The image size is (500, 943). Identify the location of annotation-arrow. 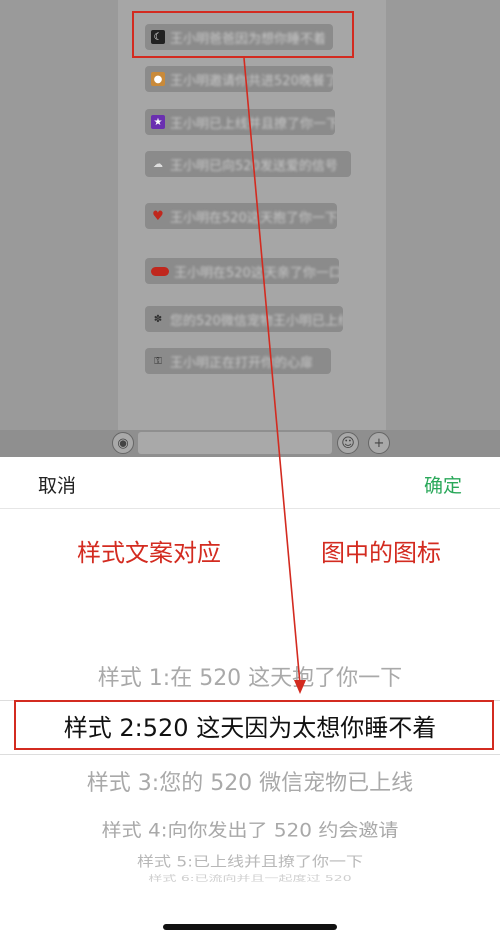
(274, 375).